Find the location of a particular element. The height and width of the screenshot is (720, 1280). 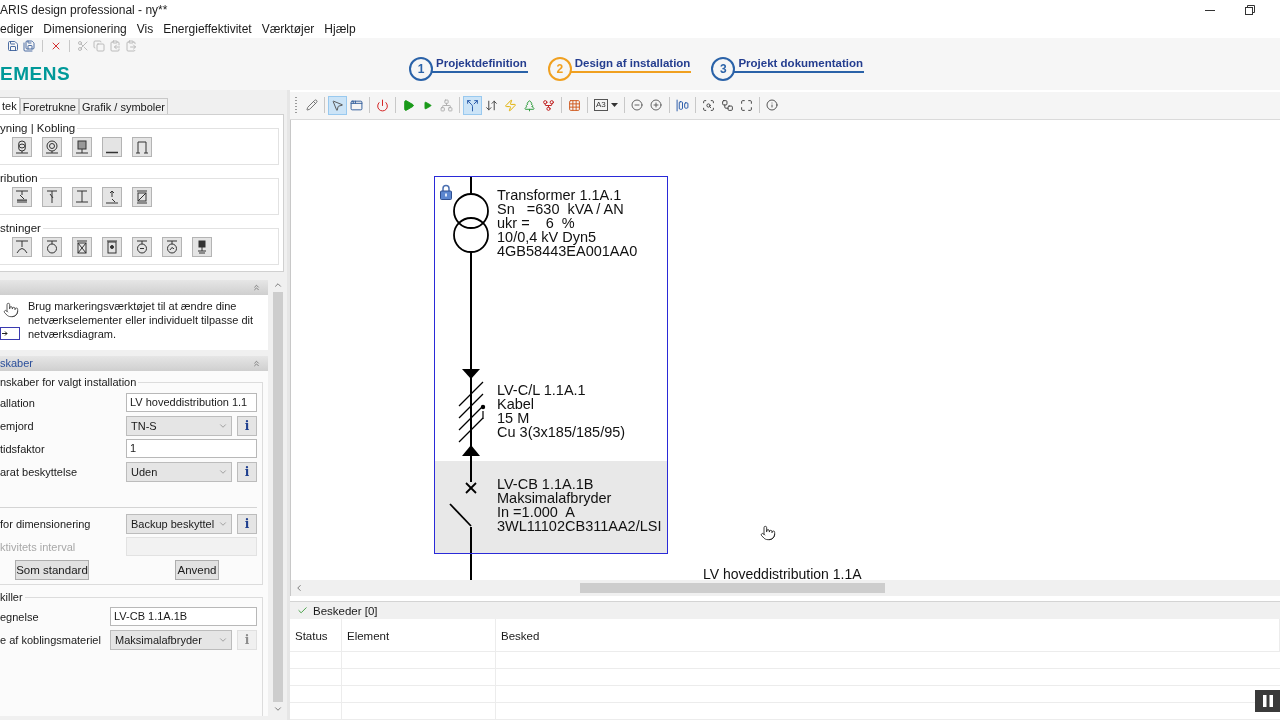

pointer-tool-button is located at coordinates (337, 105).